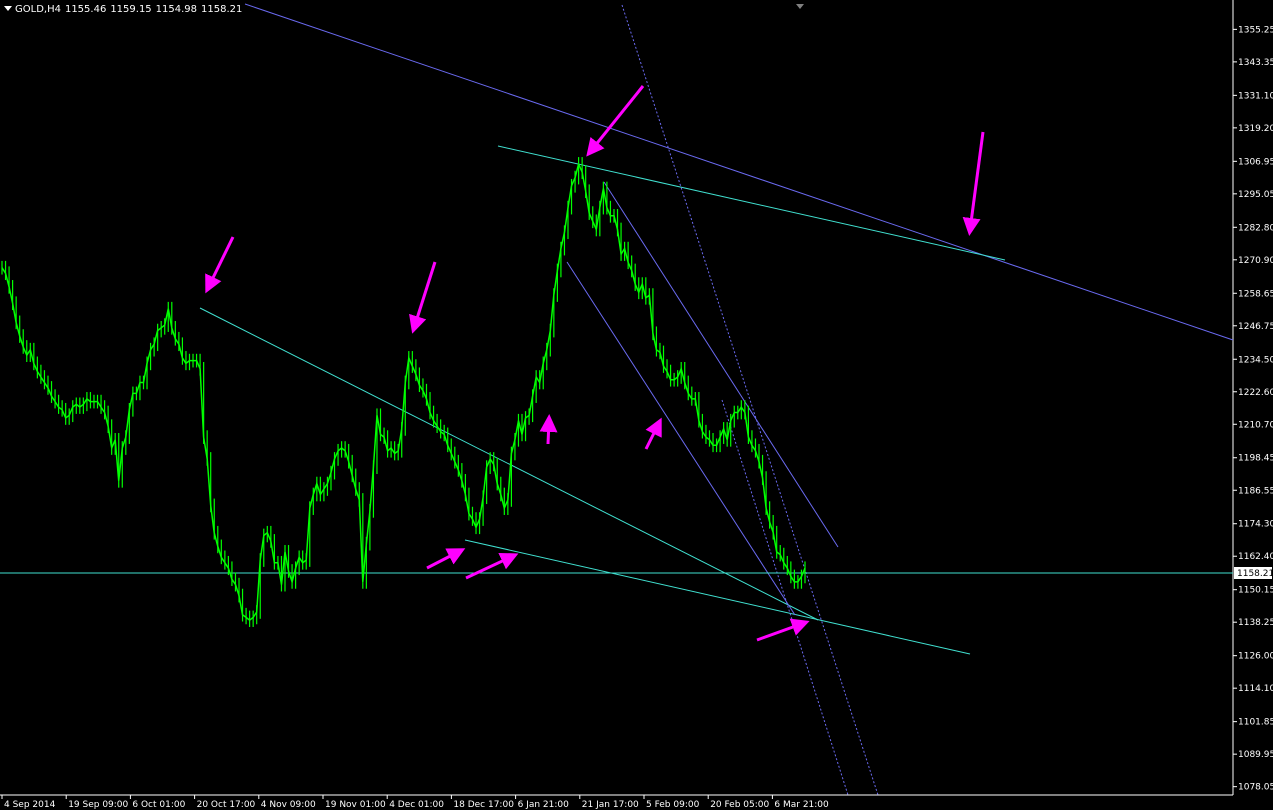  Describe the element at coordinates (610, 805) in the screenshot. I see `x-tick-label: 21 Jan 17:00` at that location.